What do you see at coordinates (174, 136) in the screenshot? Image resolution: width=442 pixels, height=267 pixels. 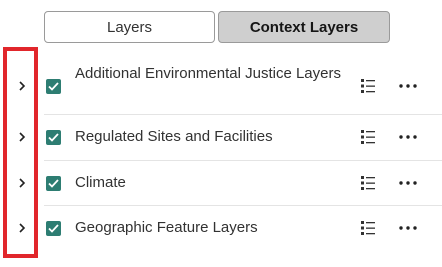 I see `layer-label: Regulated Sites and Facilities` at bounding box center [174, 136].